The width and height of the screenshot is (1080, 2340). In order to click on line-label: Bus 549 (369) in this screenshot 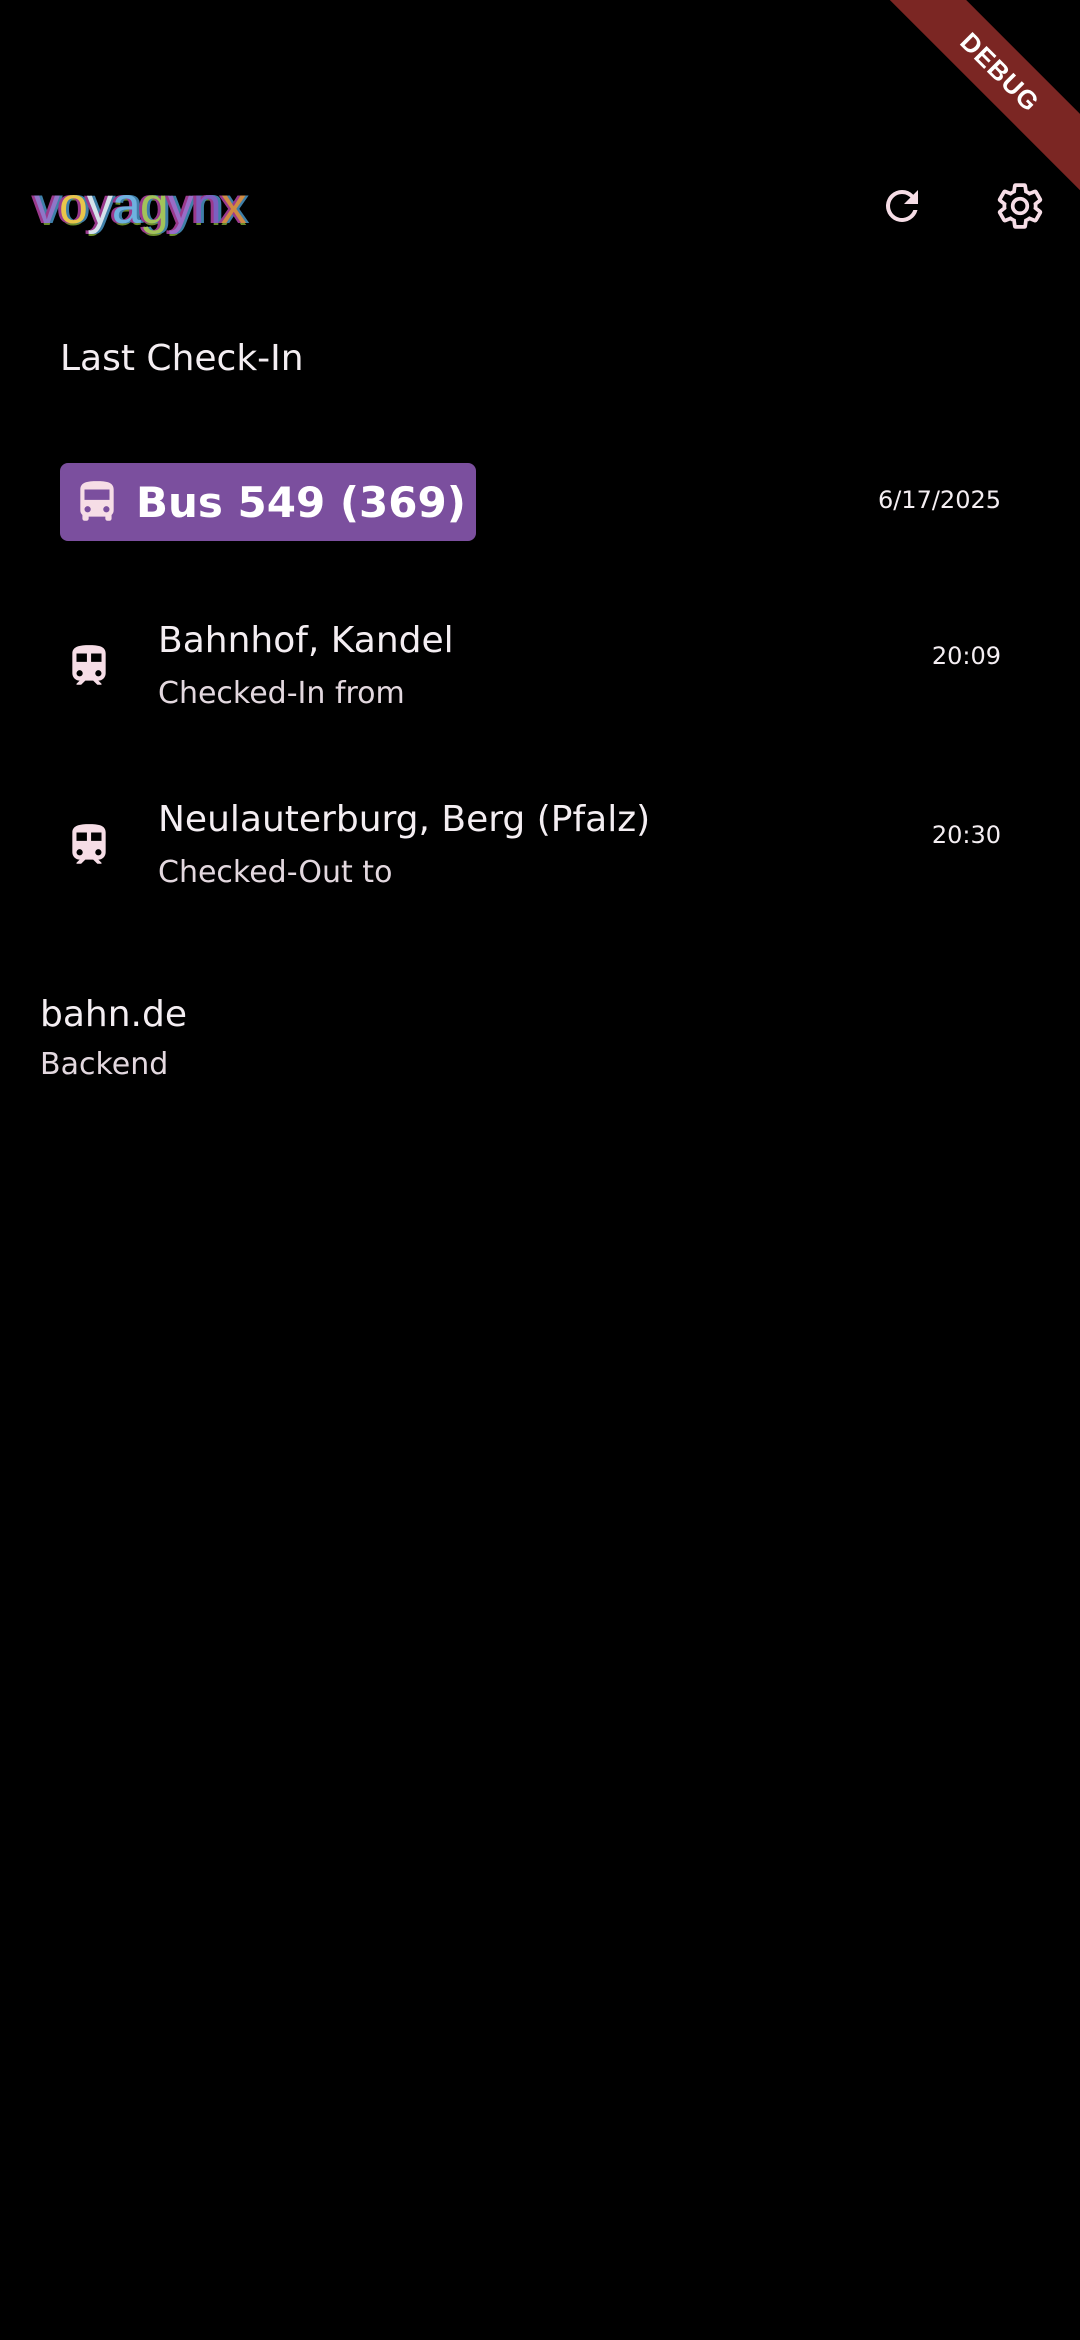, I will do `click(301, 502)`.